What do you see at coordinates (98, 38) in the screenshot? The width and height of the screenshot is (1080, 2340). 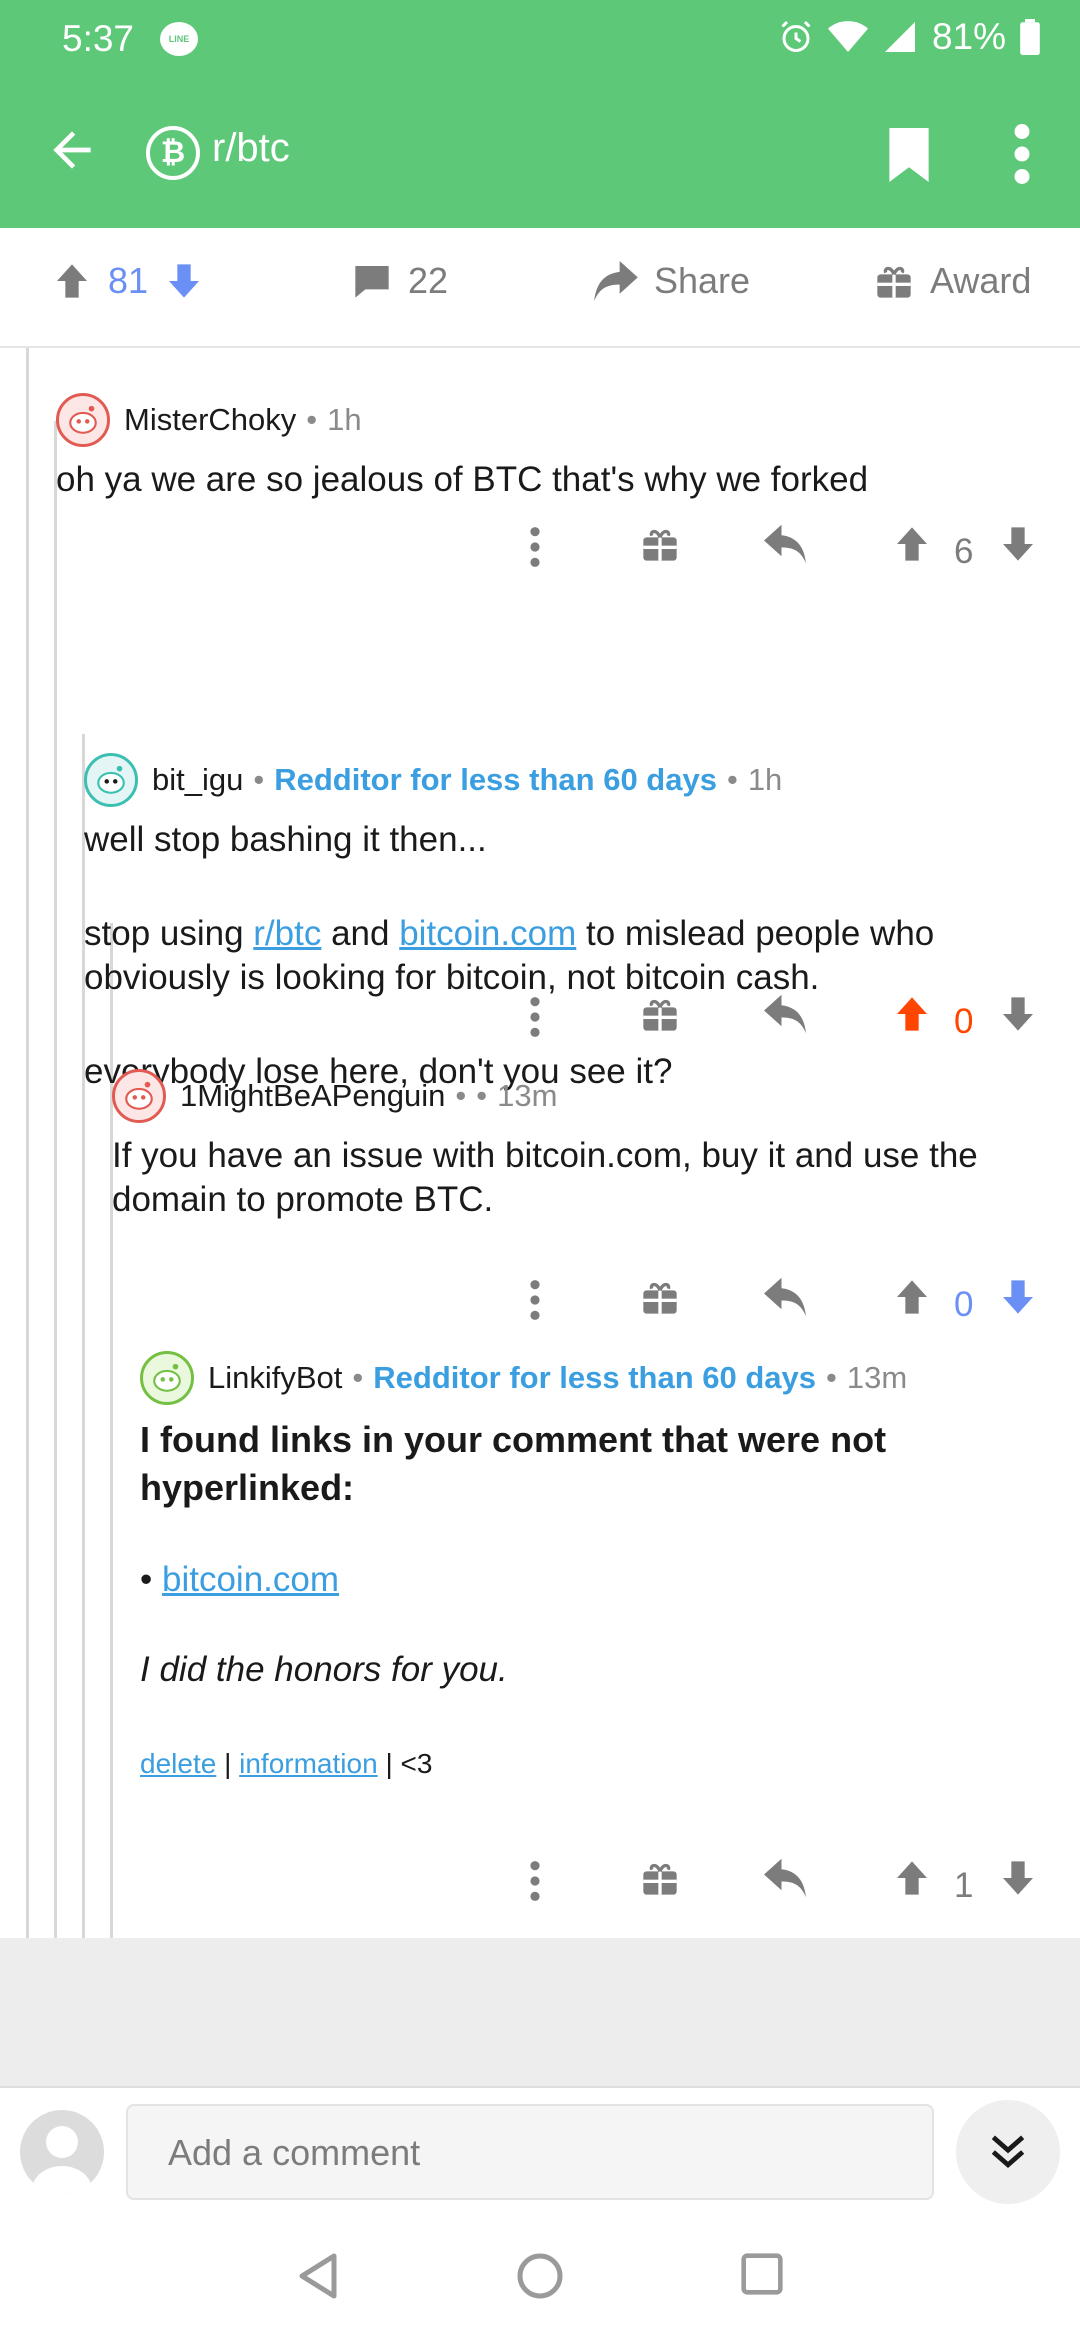 I see `status-time: 5:37` at bounding box center [98, 38].